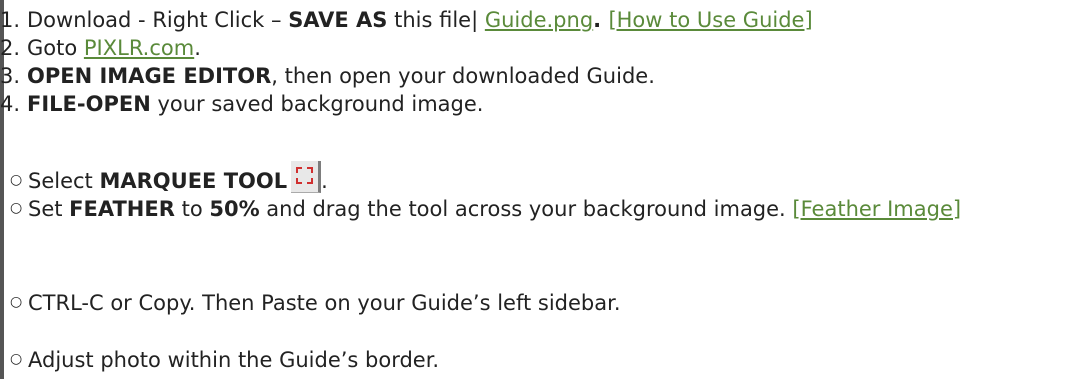 The width and height of the screenshot is (1071, 379). Describe the element at coordinates (234, 360) in the screenshot. I see `substep-text: Adjust photo within the Guide’s border.` at that location.